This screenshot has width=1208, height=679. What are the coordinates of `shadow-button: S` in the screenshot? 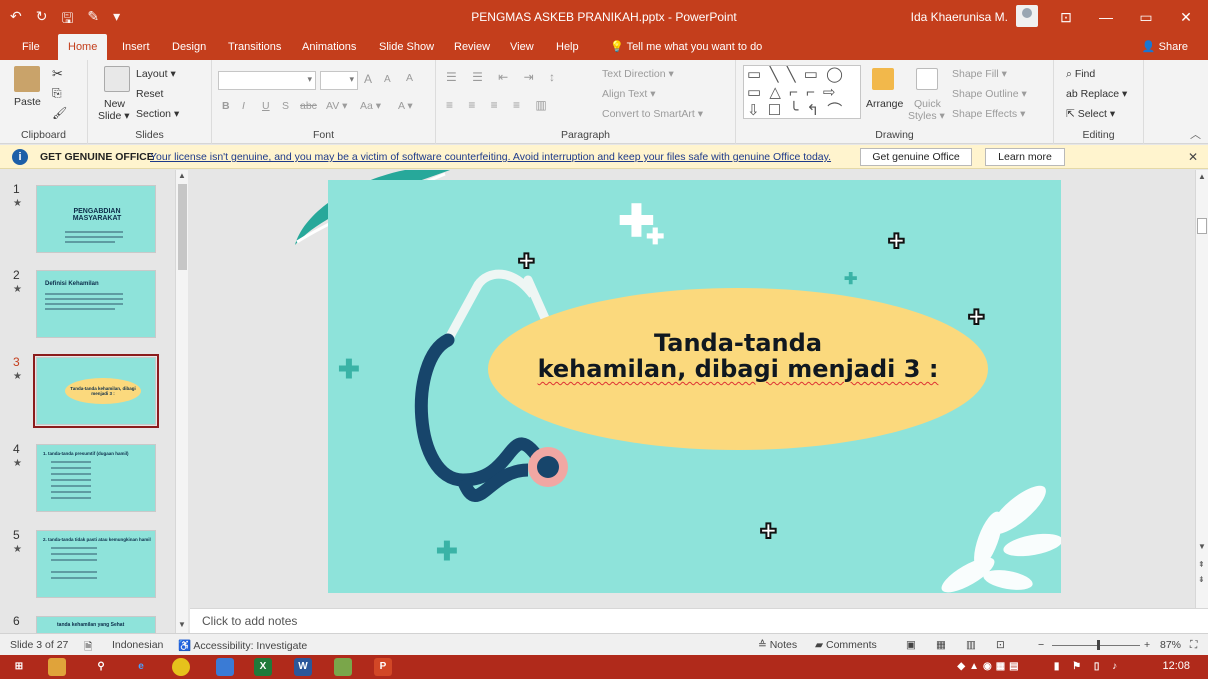 It's located at (285, 106).